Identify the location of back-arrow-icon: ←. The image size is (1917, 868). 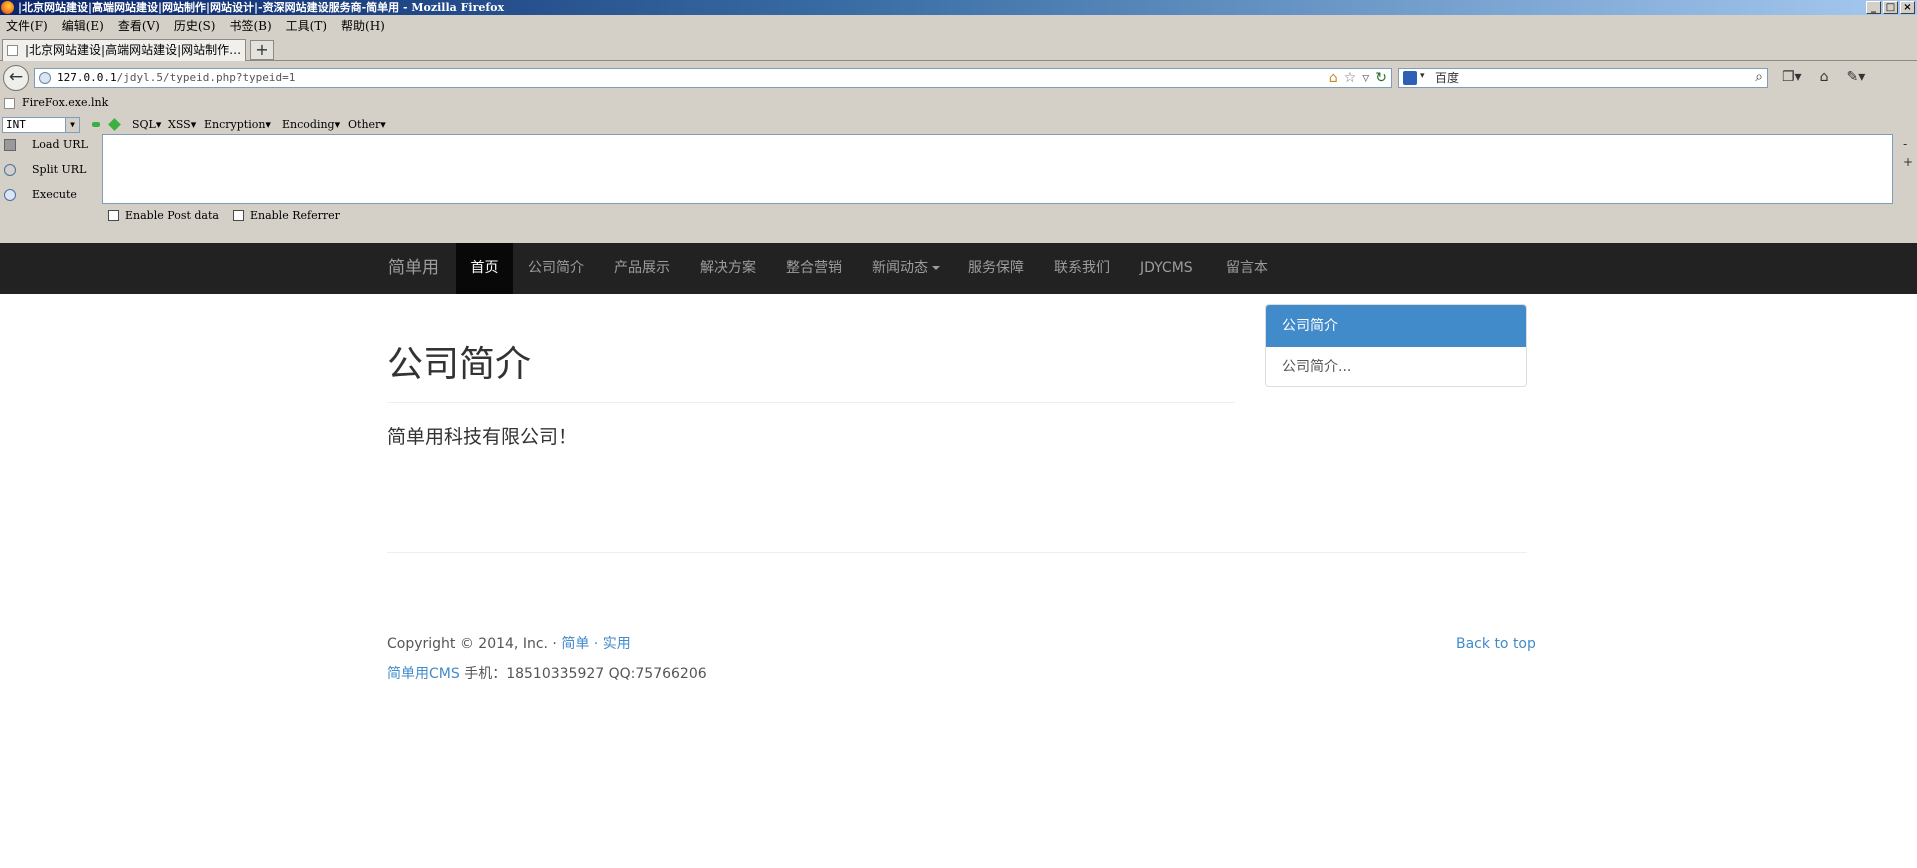
(16, 77).